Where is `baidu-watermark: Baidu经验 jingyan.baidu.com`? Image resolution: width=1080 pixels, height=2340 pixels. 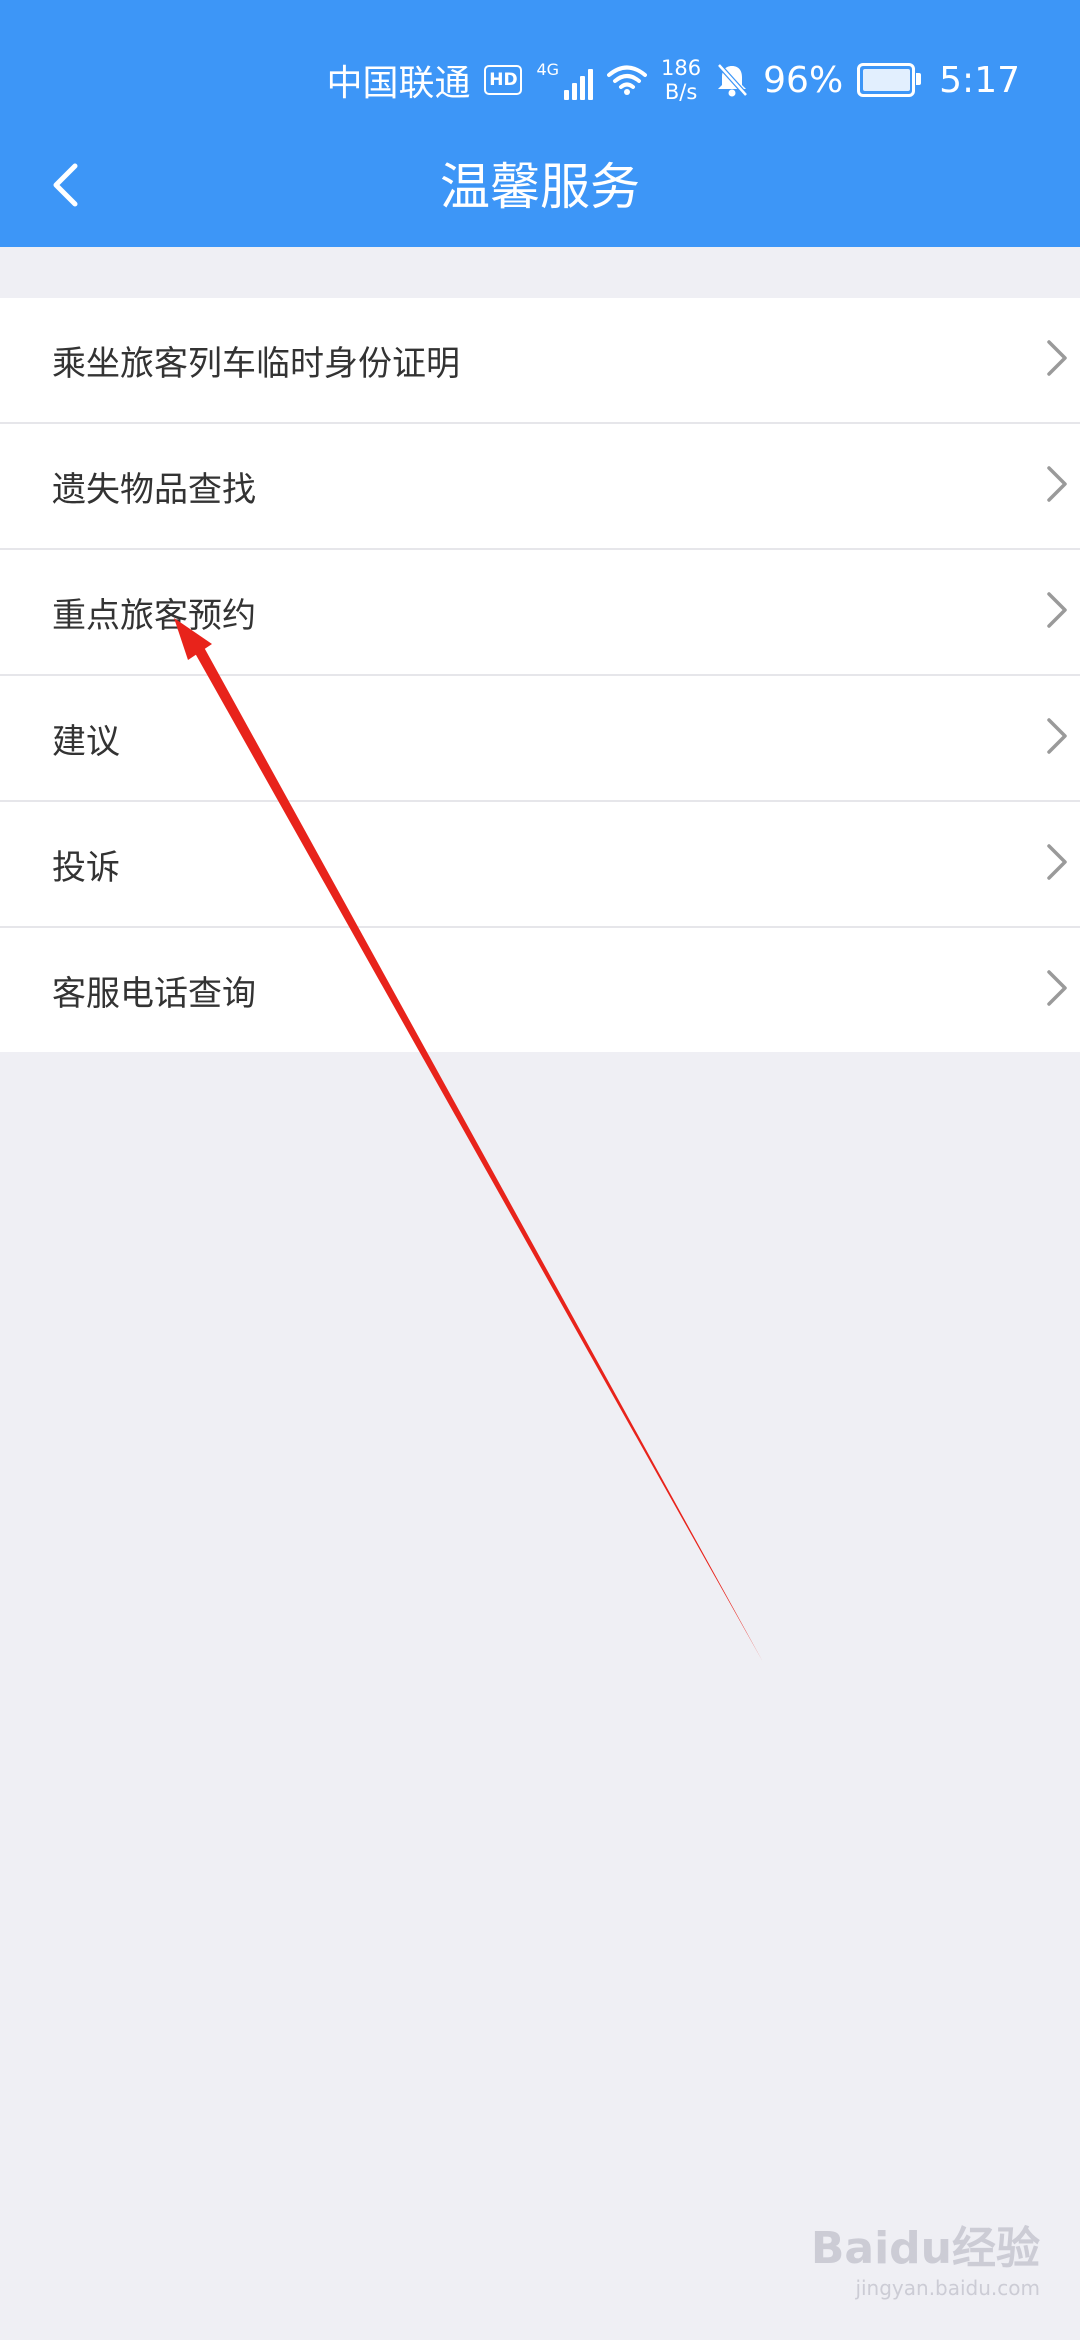
baidu-watermark: Baidu经验 jingyan.baidu.com is located at coordinates (925, 2256).